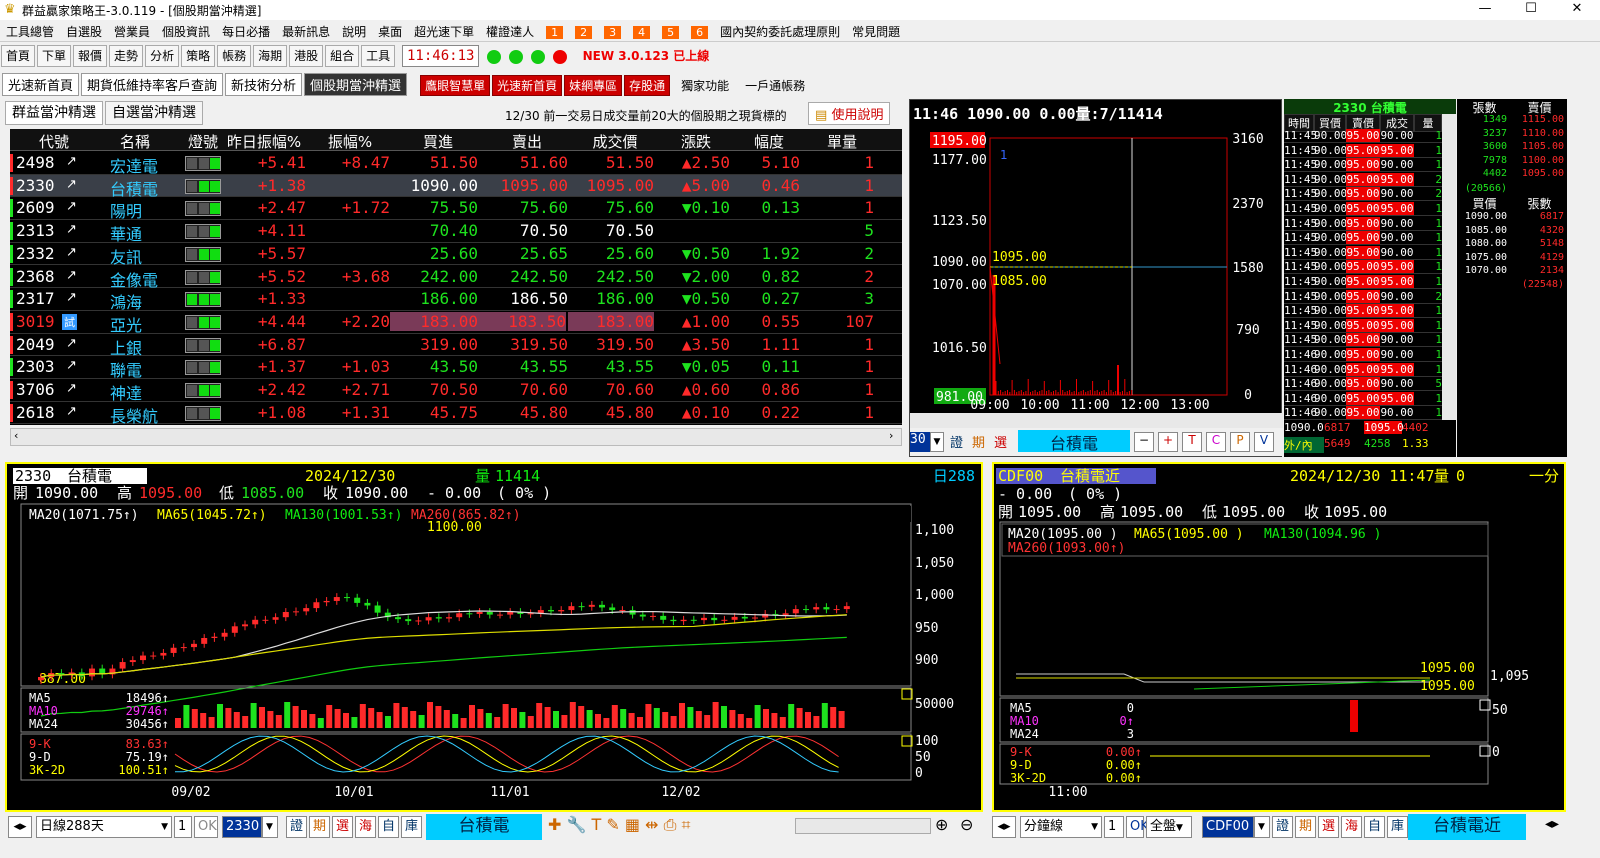 The width and height of the screenshot is (1600, 858). What do you see at coordinates (35, 344) in the screenshot?
I see `stock-code: 2049` at bounding box center [35, 344].